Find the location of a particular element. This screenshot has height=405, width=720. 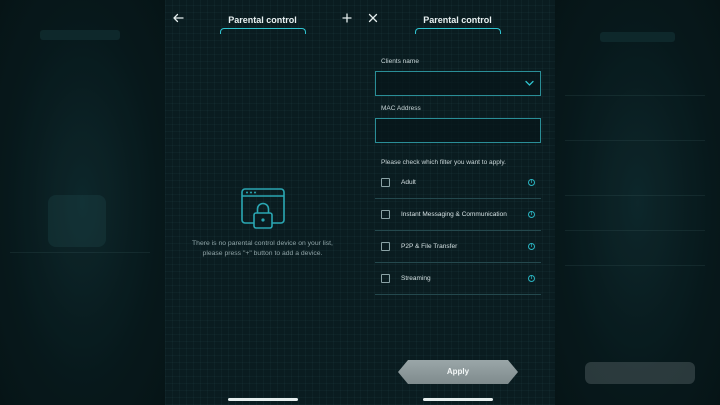

clients-name-dropdown is located at coordinates (458, 83).